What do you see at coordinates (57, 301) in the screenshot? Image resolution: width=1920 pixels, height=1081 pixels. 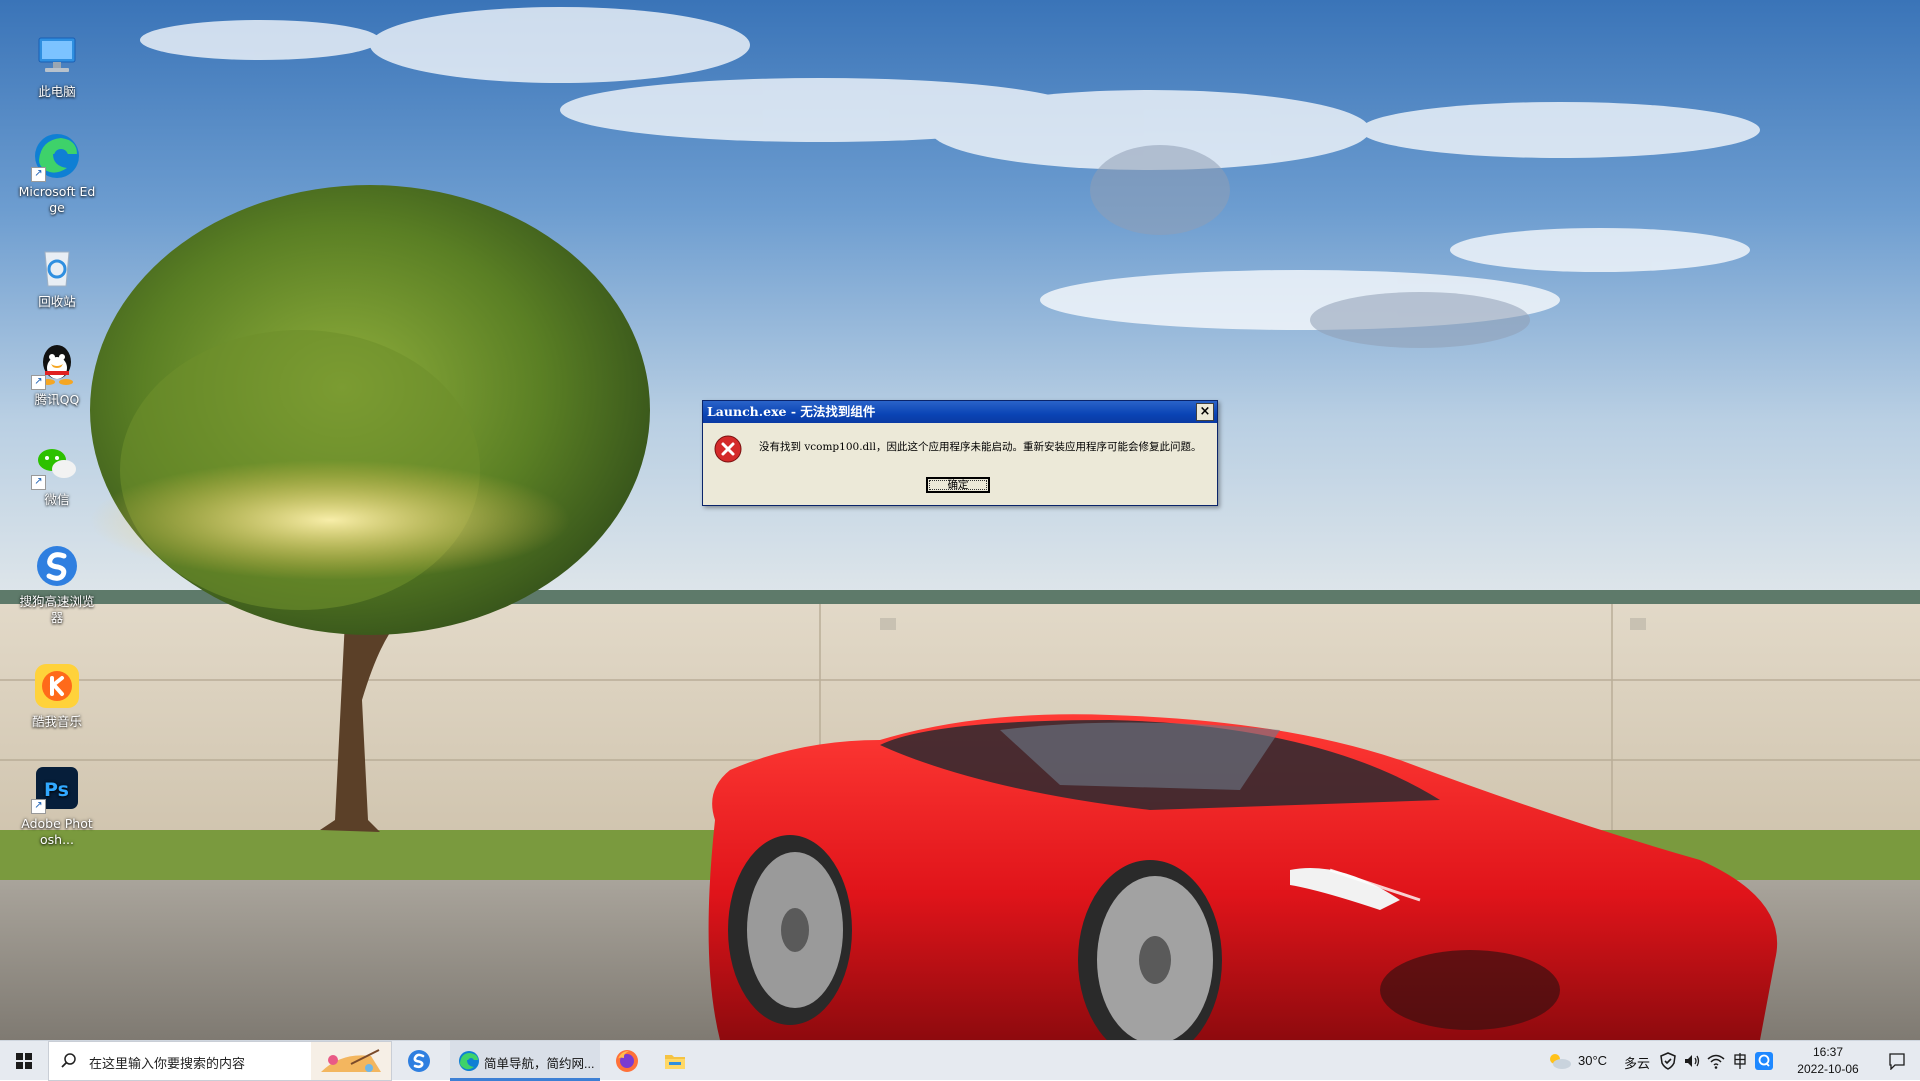 I see `desktop-icon-label: 回收站` at bounding box center [57, 301].